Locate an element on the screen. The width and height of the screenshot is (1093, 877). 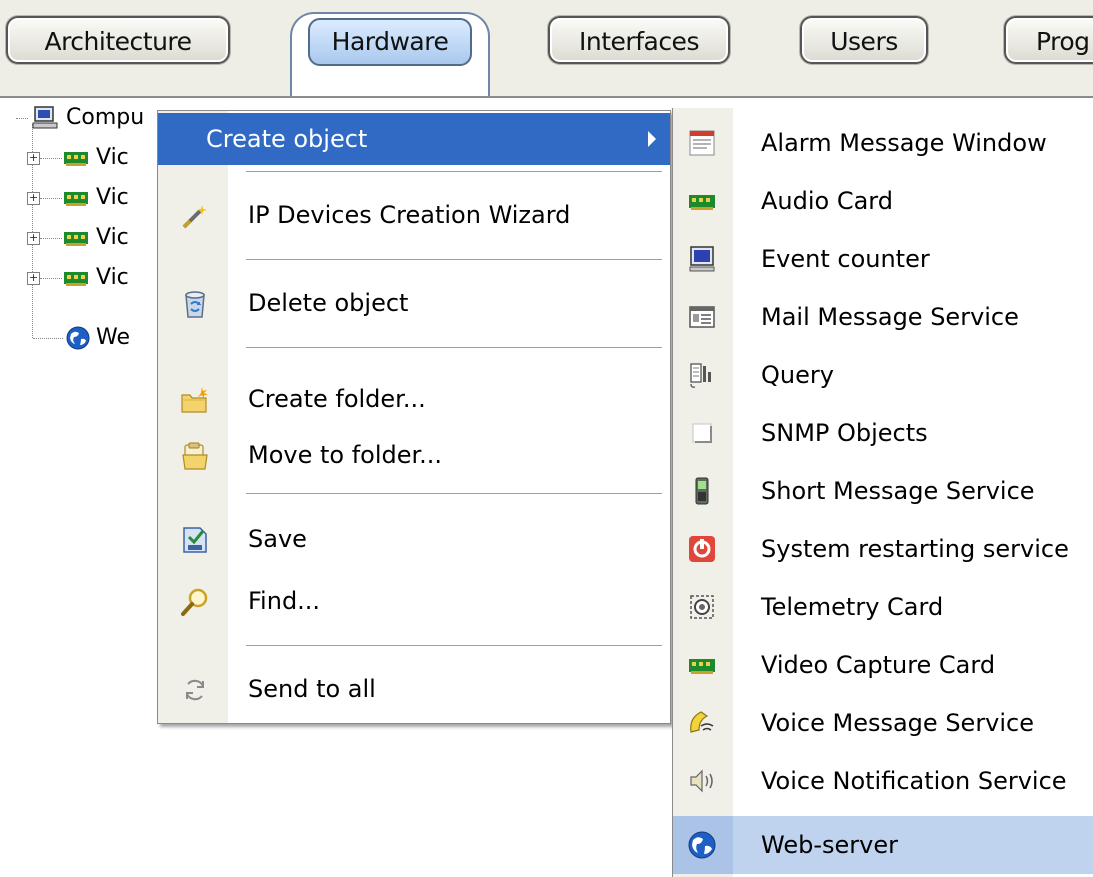
telemetry-icon is located at coordinates (702, 607).